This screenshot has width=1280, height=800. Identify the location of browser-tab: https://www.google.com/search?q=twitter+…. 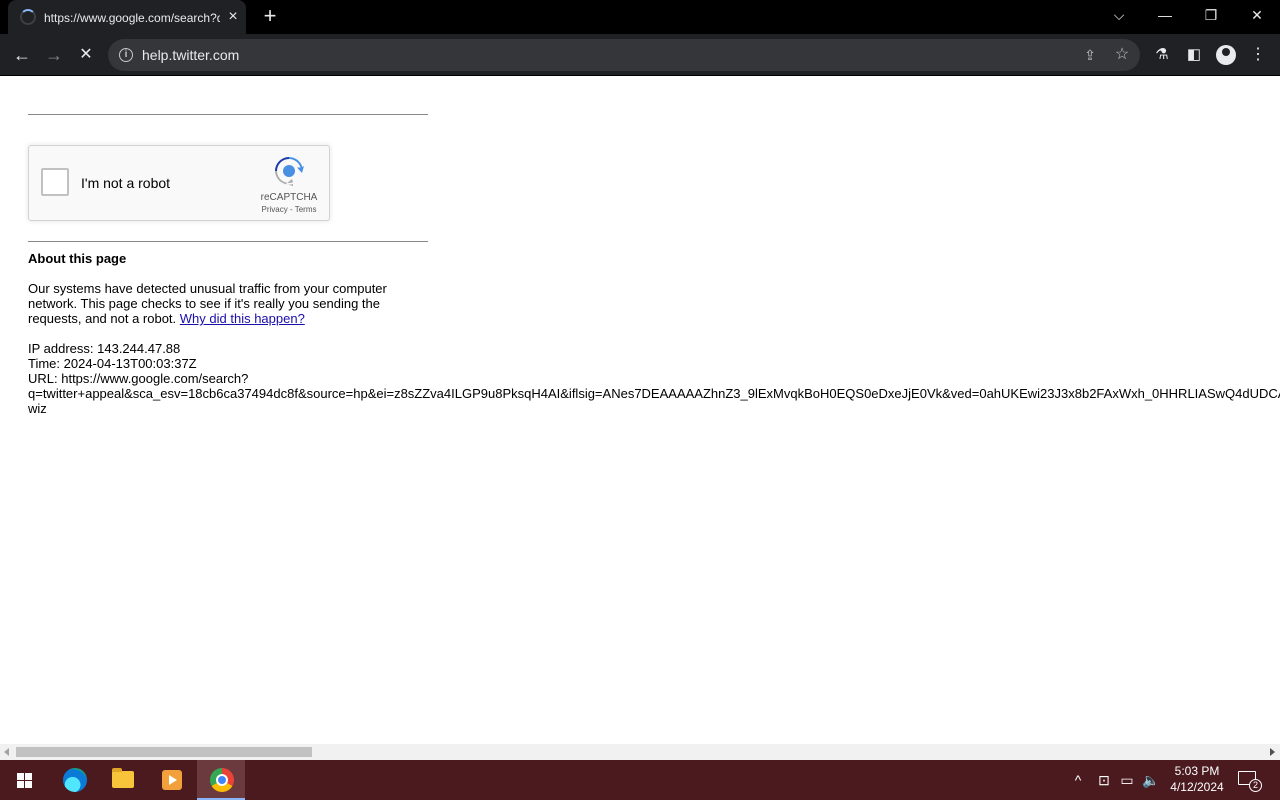
(127, 17).